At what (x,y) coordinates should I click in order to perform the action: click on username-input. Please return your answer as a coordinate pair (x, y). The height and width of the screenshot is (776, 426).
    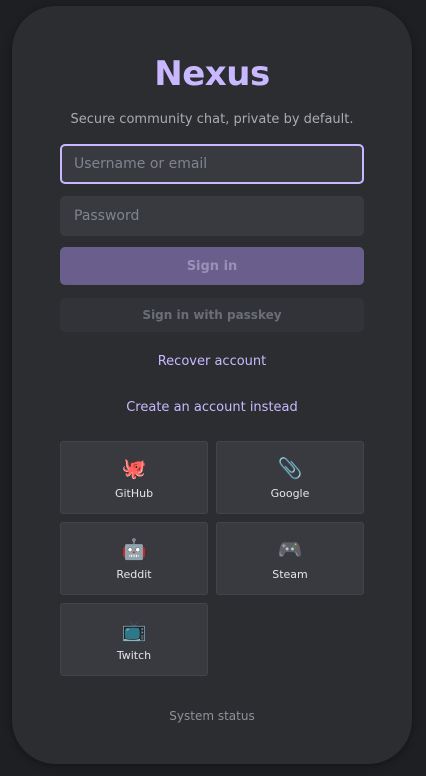
    Looking at the image, I should click on (212, 164).